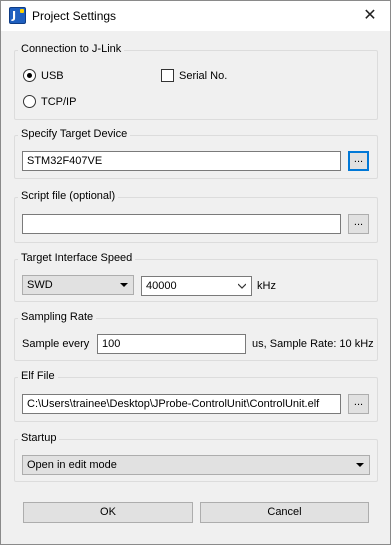  I want to click on speed-unit-label: kHz, so click(266, 286).